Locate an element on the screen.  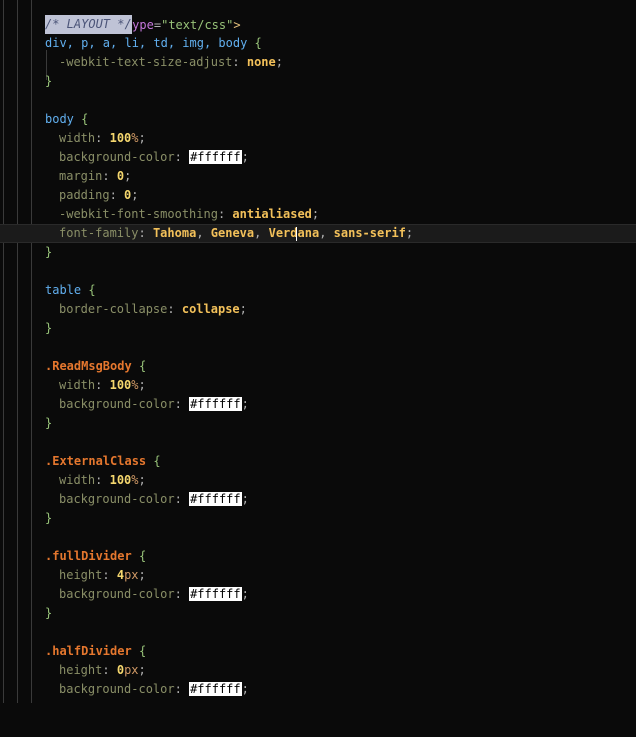
property-name: height is located at coordinates (81, 575).